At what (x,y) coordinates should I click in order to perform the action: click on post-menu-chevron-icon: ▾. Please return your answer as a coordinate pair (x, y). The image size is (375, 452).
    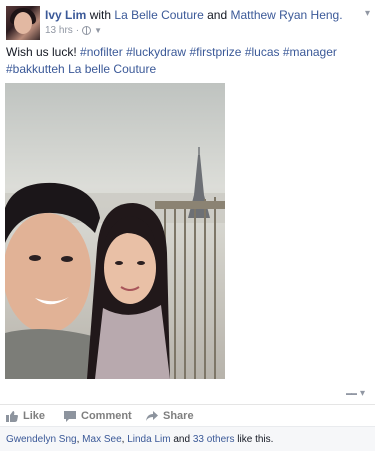
    Looking at the image, I should click on (367, 13).